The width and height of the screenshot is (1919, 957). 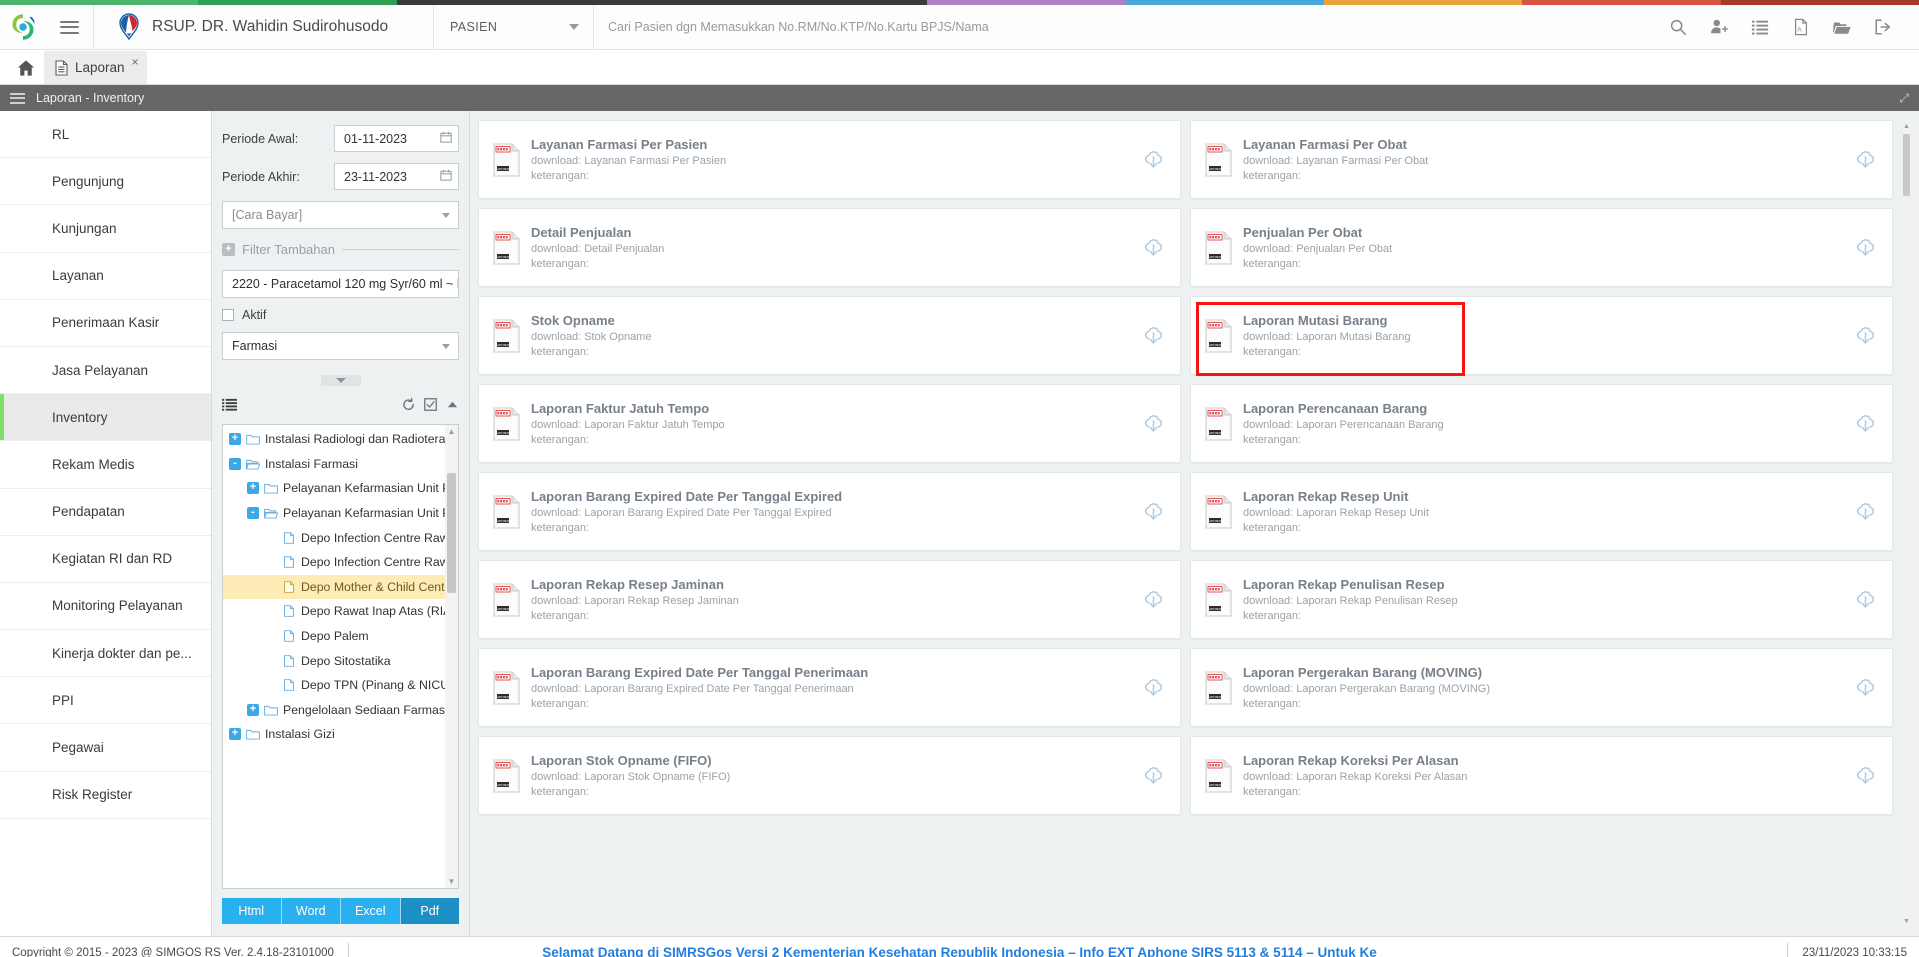 I want to click on periode-akhir-input: 23-11-2023, so click(x=396, y=176).